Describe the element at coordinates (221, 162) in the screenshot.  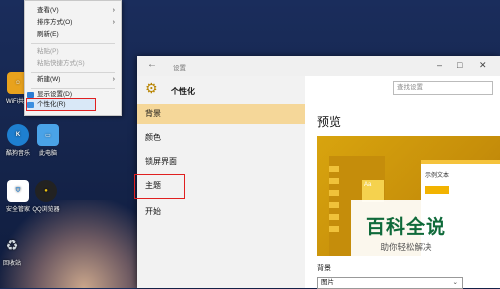
I see `nav-item-lock-screen: 锁屏界面` at that location.